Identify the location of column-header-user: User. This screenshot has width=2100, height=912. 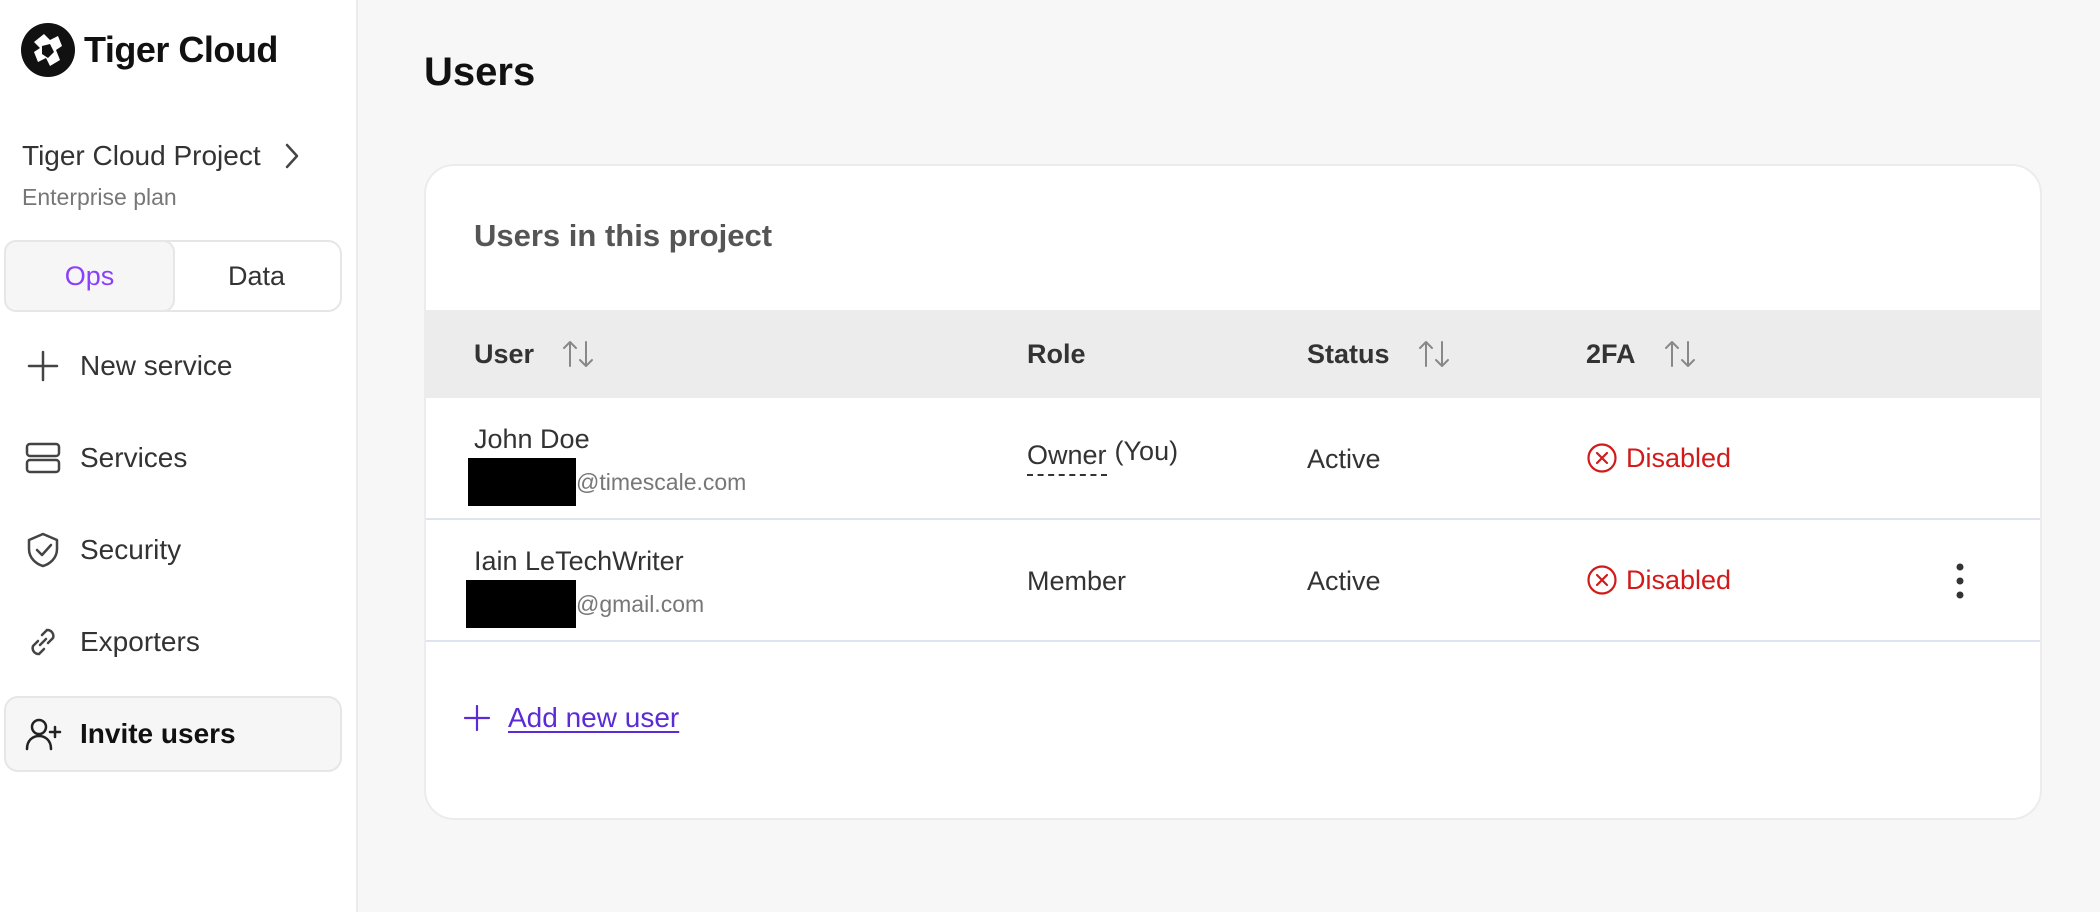
(535, 354).